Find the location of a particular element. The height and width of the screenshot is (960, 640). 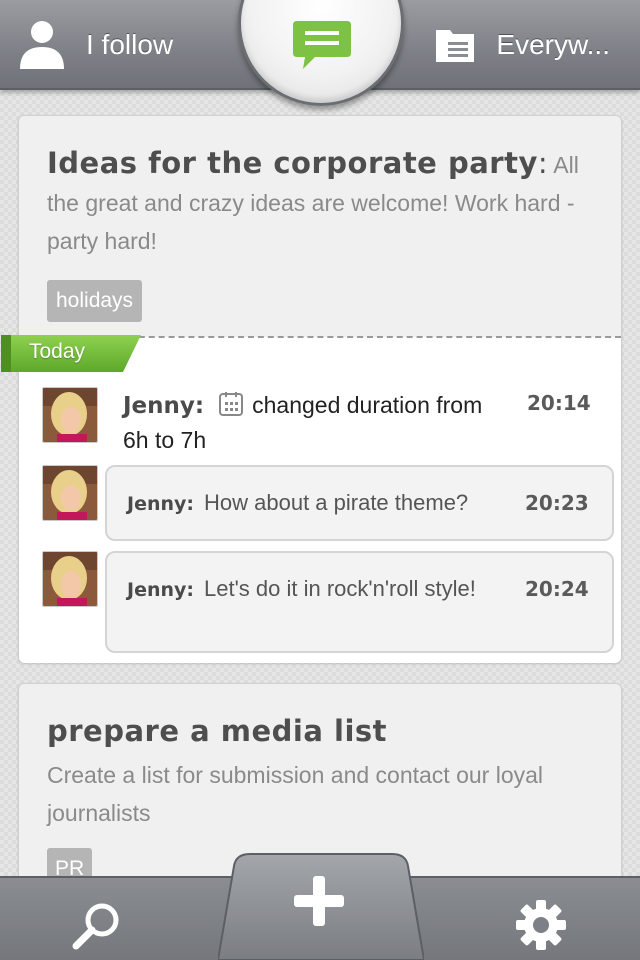

filter-following-button: I follow is located at coordinates (95, 45).